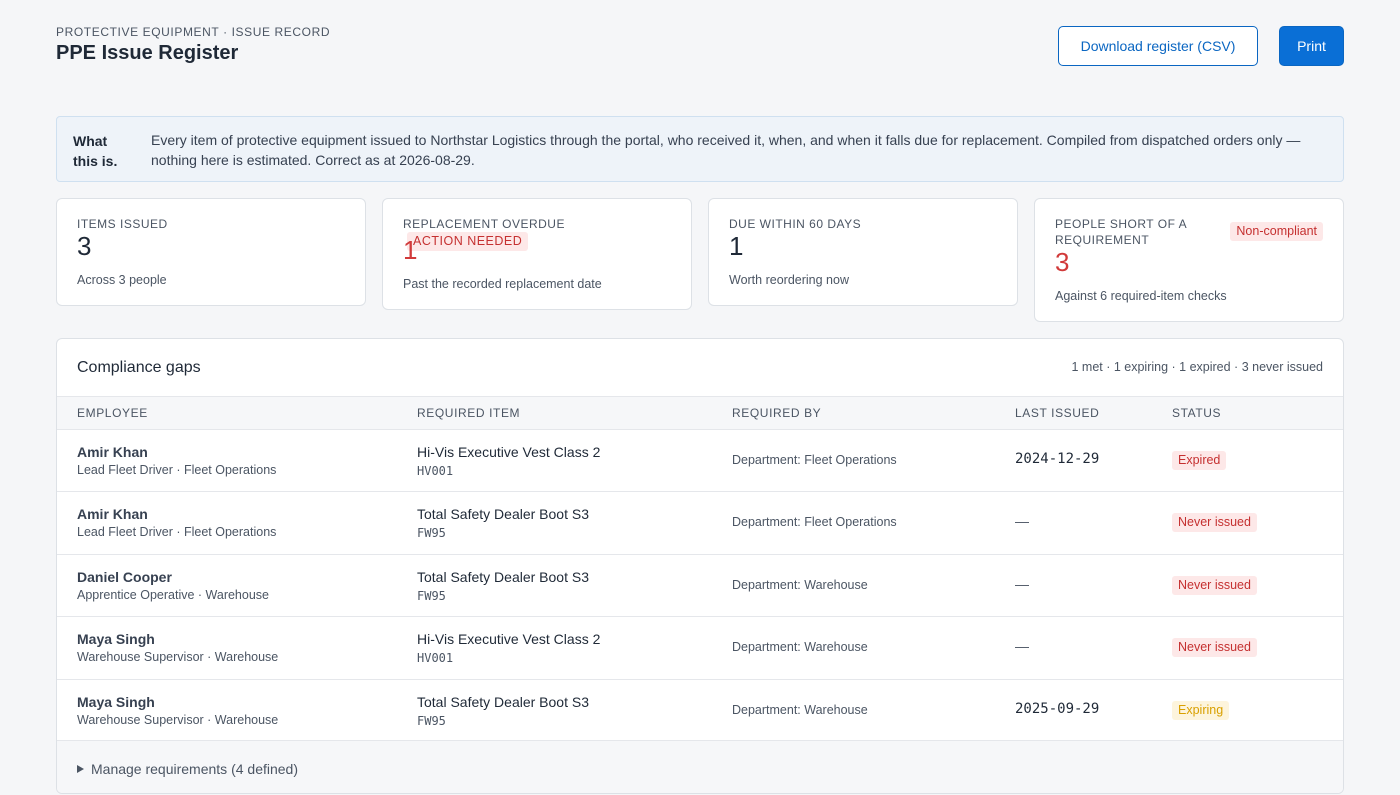  I want to click on col-required-item: REQUIRED ITEM, so click(469, 413).